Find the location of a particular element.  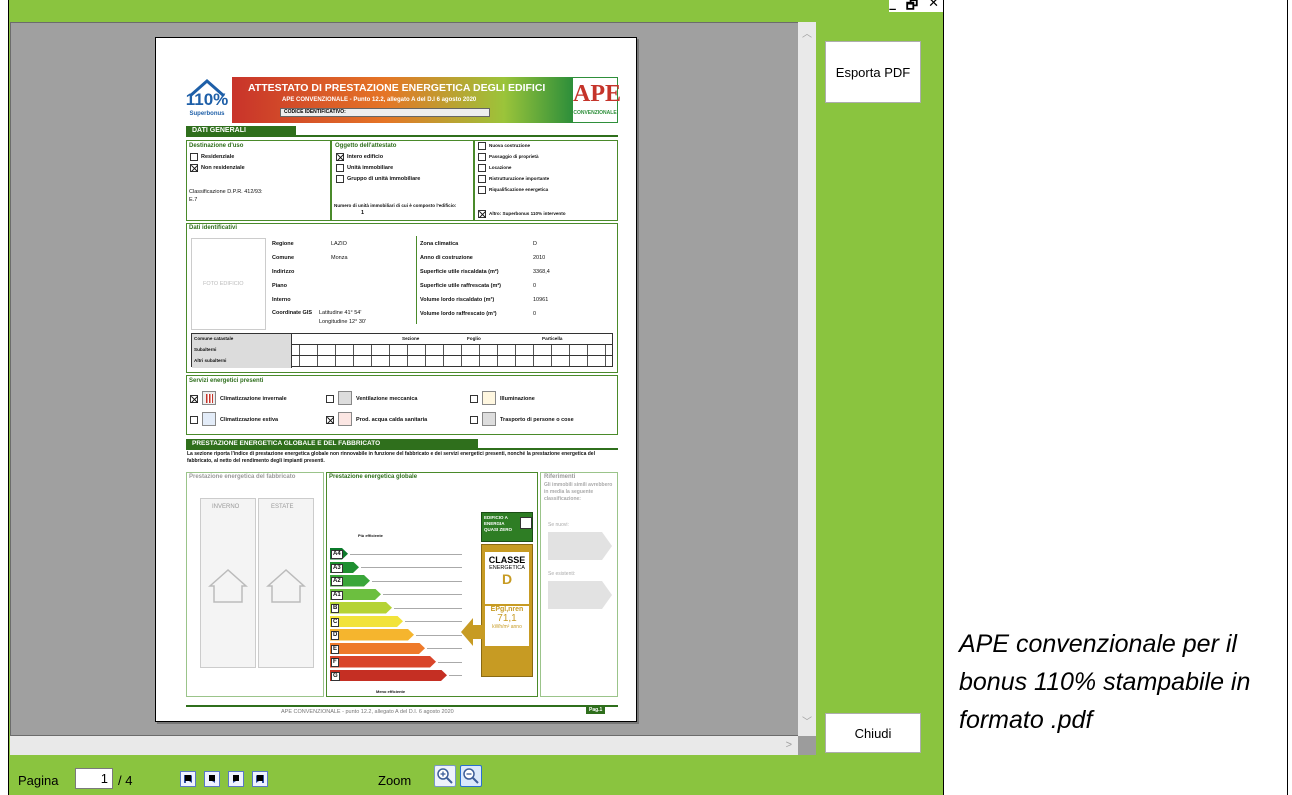

zoom-in-icon is located at coordinates (445, 776).